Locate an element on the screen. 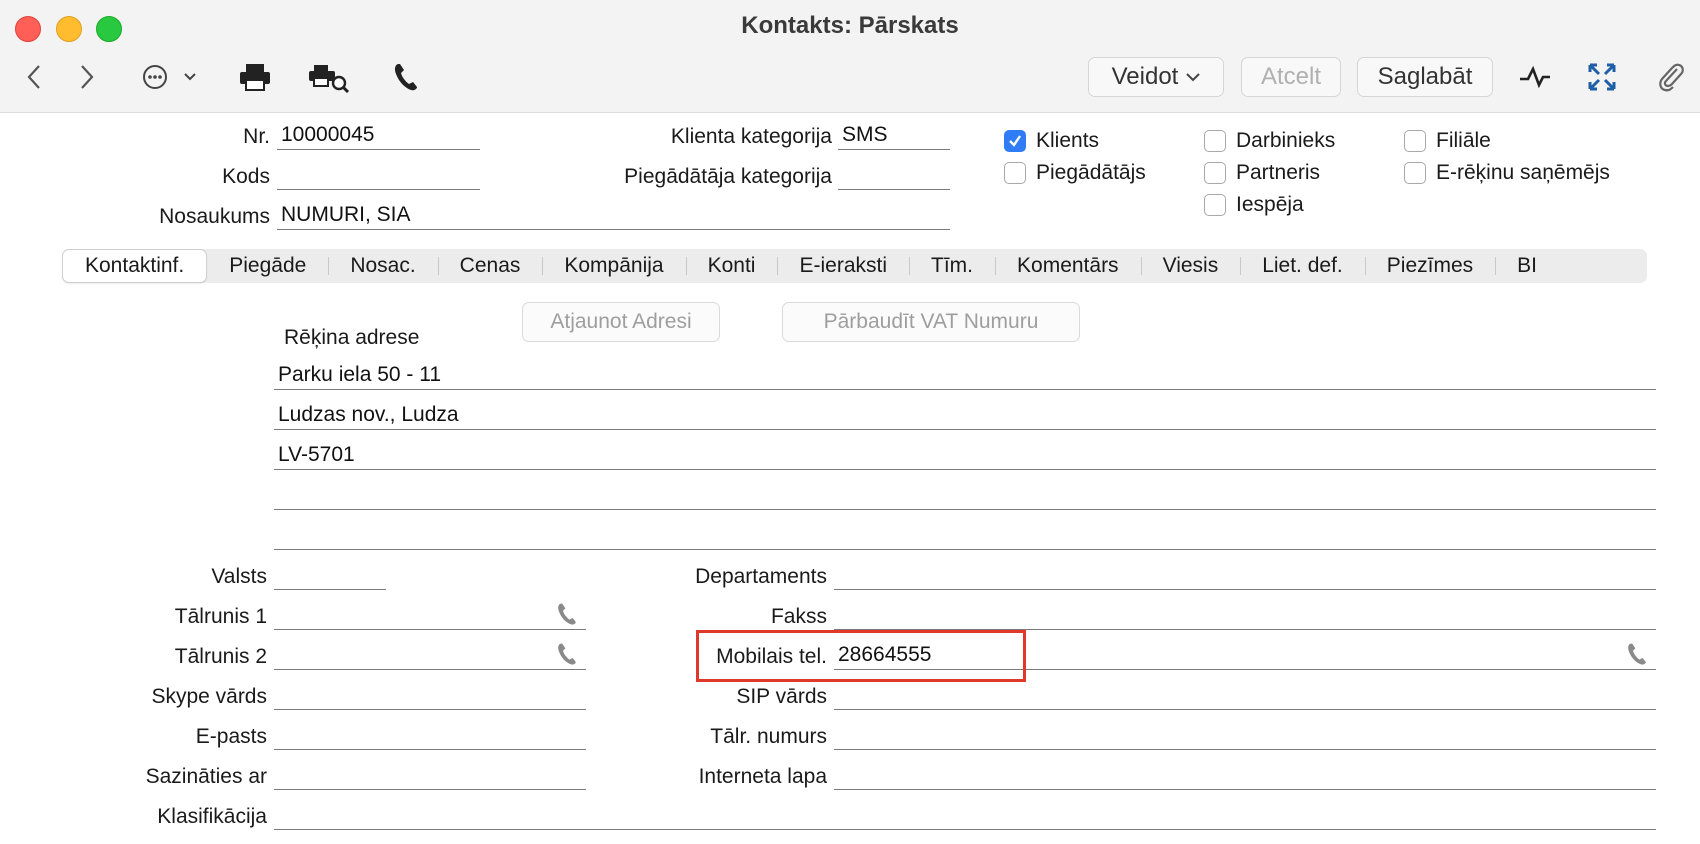 The width and height of the screenshot is (1700, 844). window-title: Kontakts: Pārskats is located at coordinates (850, 25).